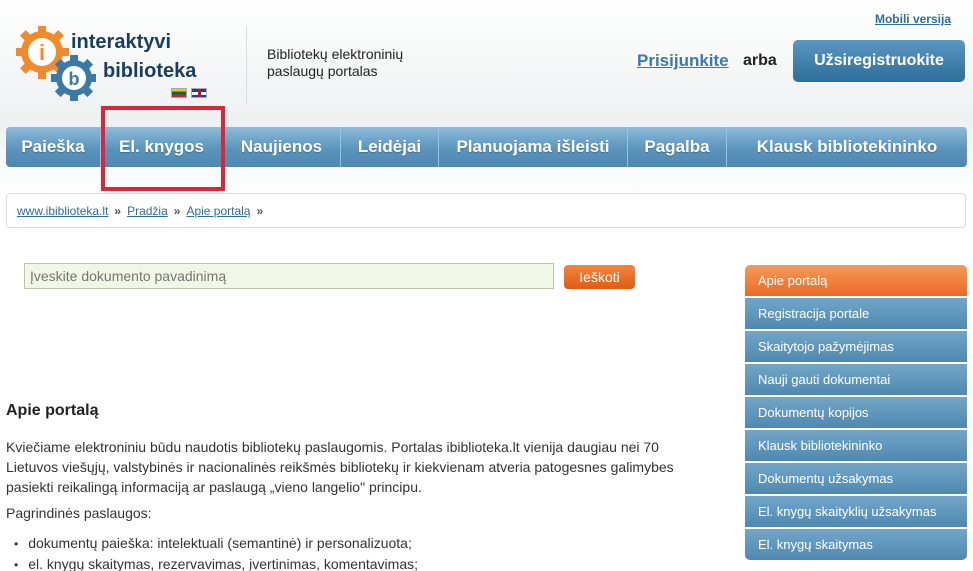  What do you see at coordinates (52, 410) in the screenshot?
I see `page-title: Apie portalą` at bounding box center [52, 410].